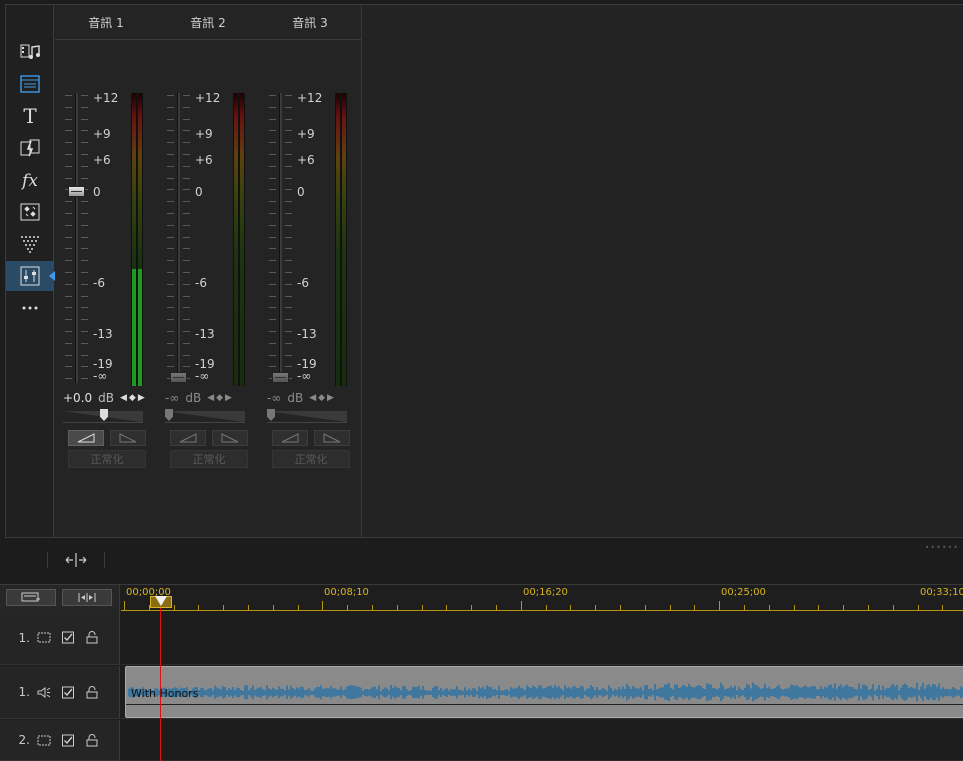  Describe the element at coordinates (310, 98) in the screenshot. I see `scale-label: +12` at that location.